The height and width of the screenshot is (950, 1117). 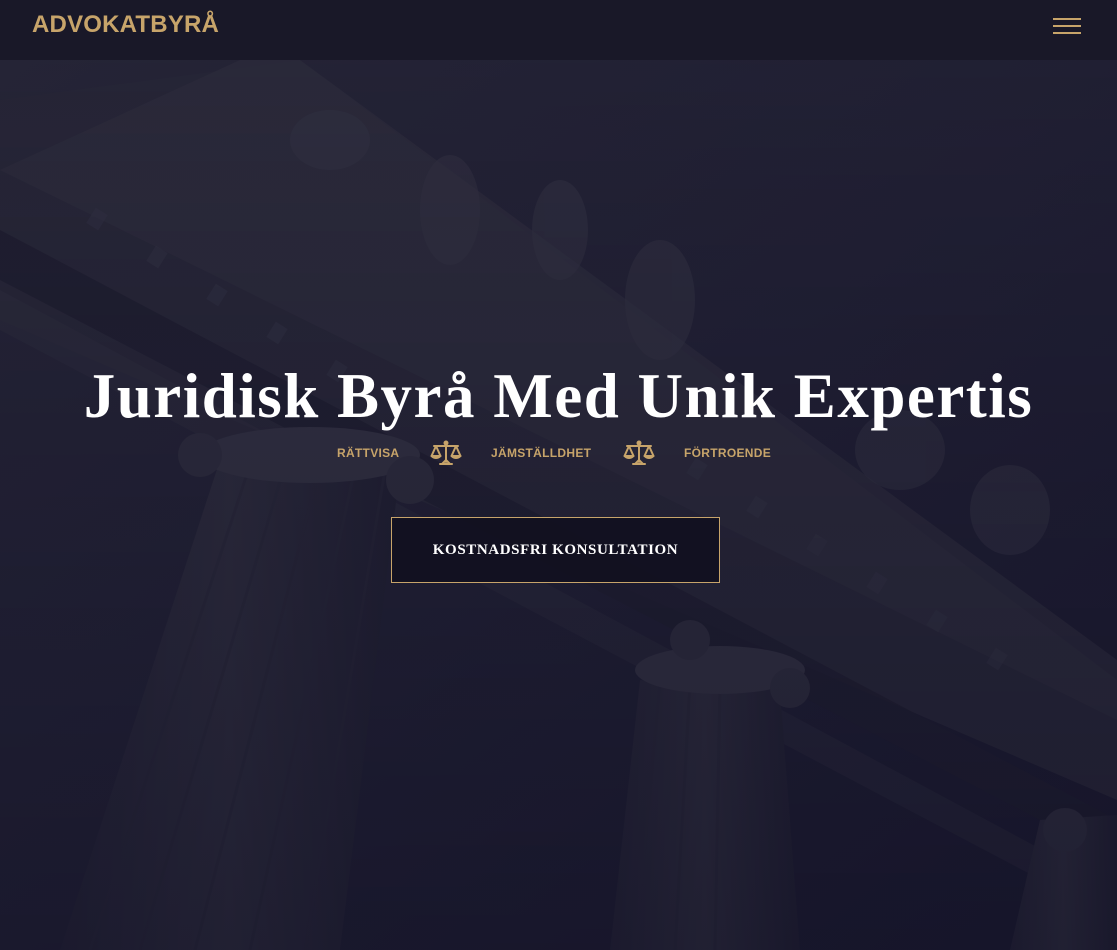 I want to click on value-jamstalldhet: JÄMSTÄLLDHET, so click(x=541, y=453).